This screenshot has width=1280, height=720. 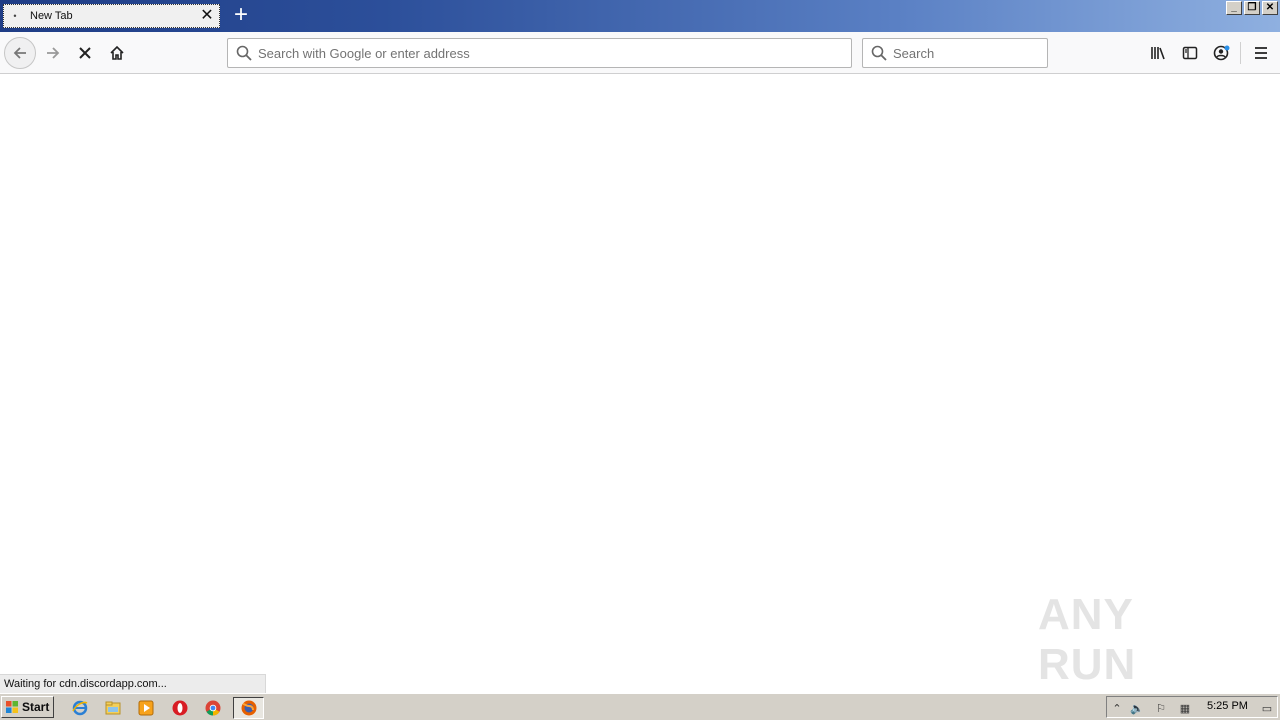 I want to click on search-placeholder: Search, so click(x=914, y=53).